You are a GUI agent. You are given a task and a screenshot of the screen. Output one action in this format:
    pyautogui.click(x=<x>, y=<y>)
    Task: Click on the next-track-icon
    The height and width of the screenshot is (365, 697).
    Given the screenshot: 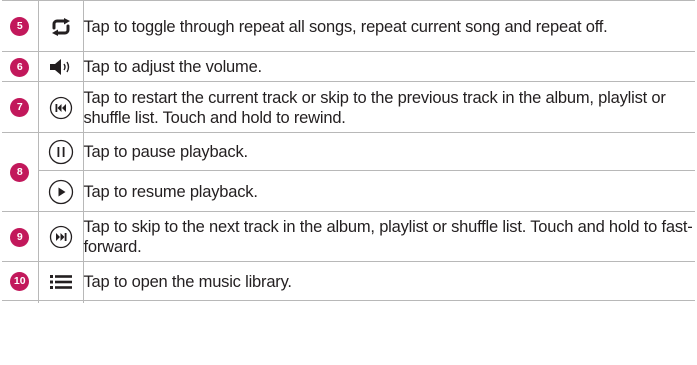 What is the action you would take?
    pyautogui.click(x=61, y=237)
    